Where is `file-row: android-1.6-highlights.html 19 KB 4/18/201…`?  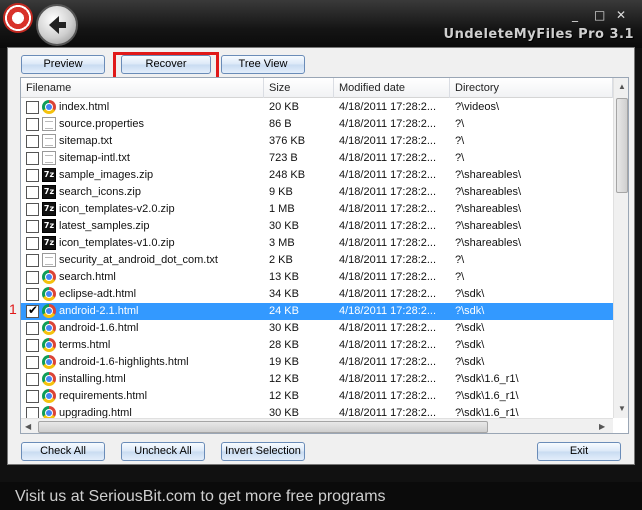
file-row: android-1.6-highlights.html 19 KB 4/18/201… is located at coordinates (317, 362).